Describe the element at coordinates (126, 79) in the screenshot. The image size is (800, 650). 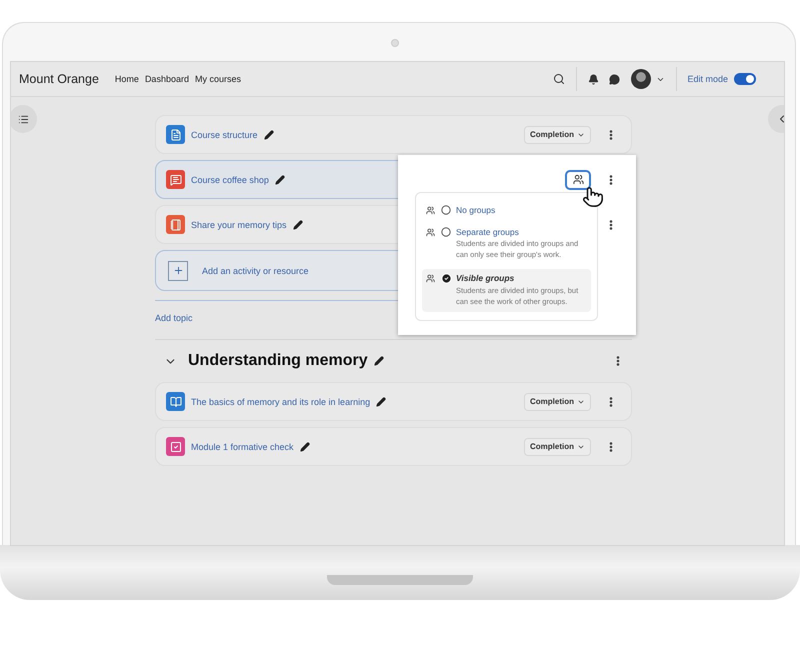
I see `nav-link: Home` at that location.